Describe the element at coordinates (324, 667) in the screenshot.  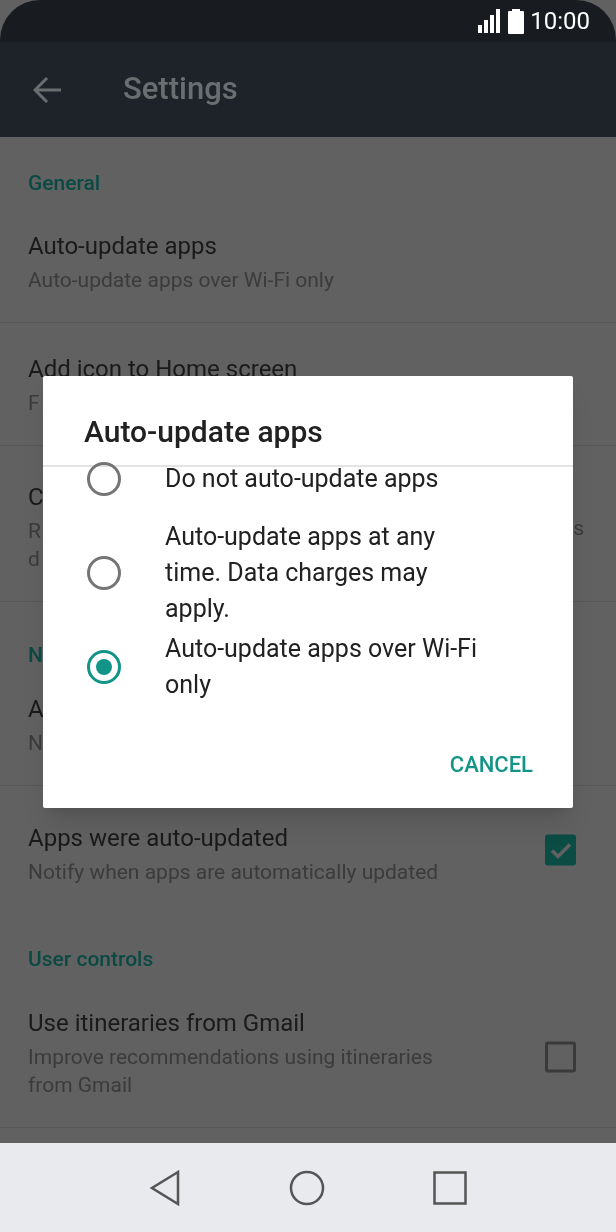
I see `option-label: Auto-update apps over Wi-Fi only` at that location.